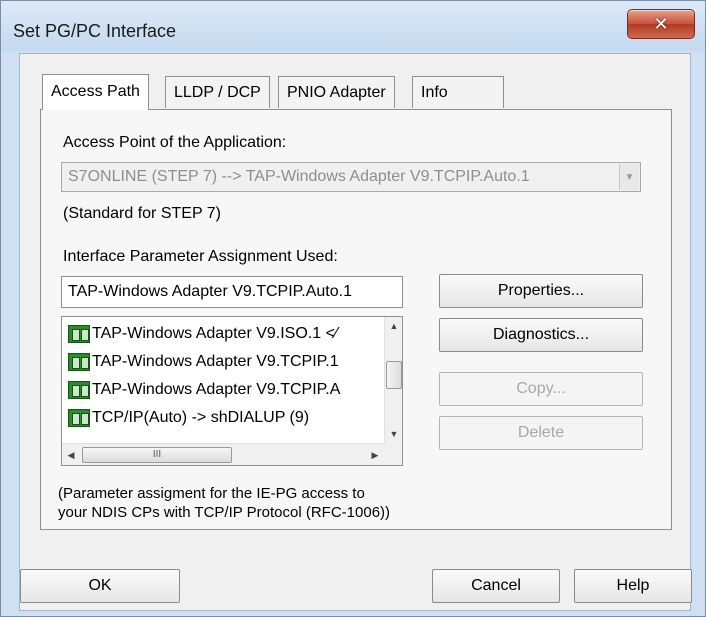  What do you see at coordinates (353, 26) in the screenshot?
I see `title-bar: Set PG/PC Interface ✕` at bounding box center [353, 26].